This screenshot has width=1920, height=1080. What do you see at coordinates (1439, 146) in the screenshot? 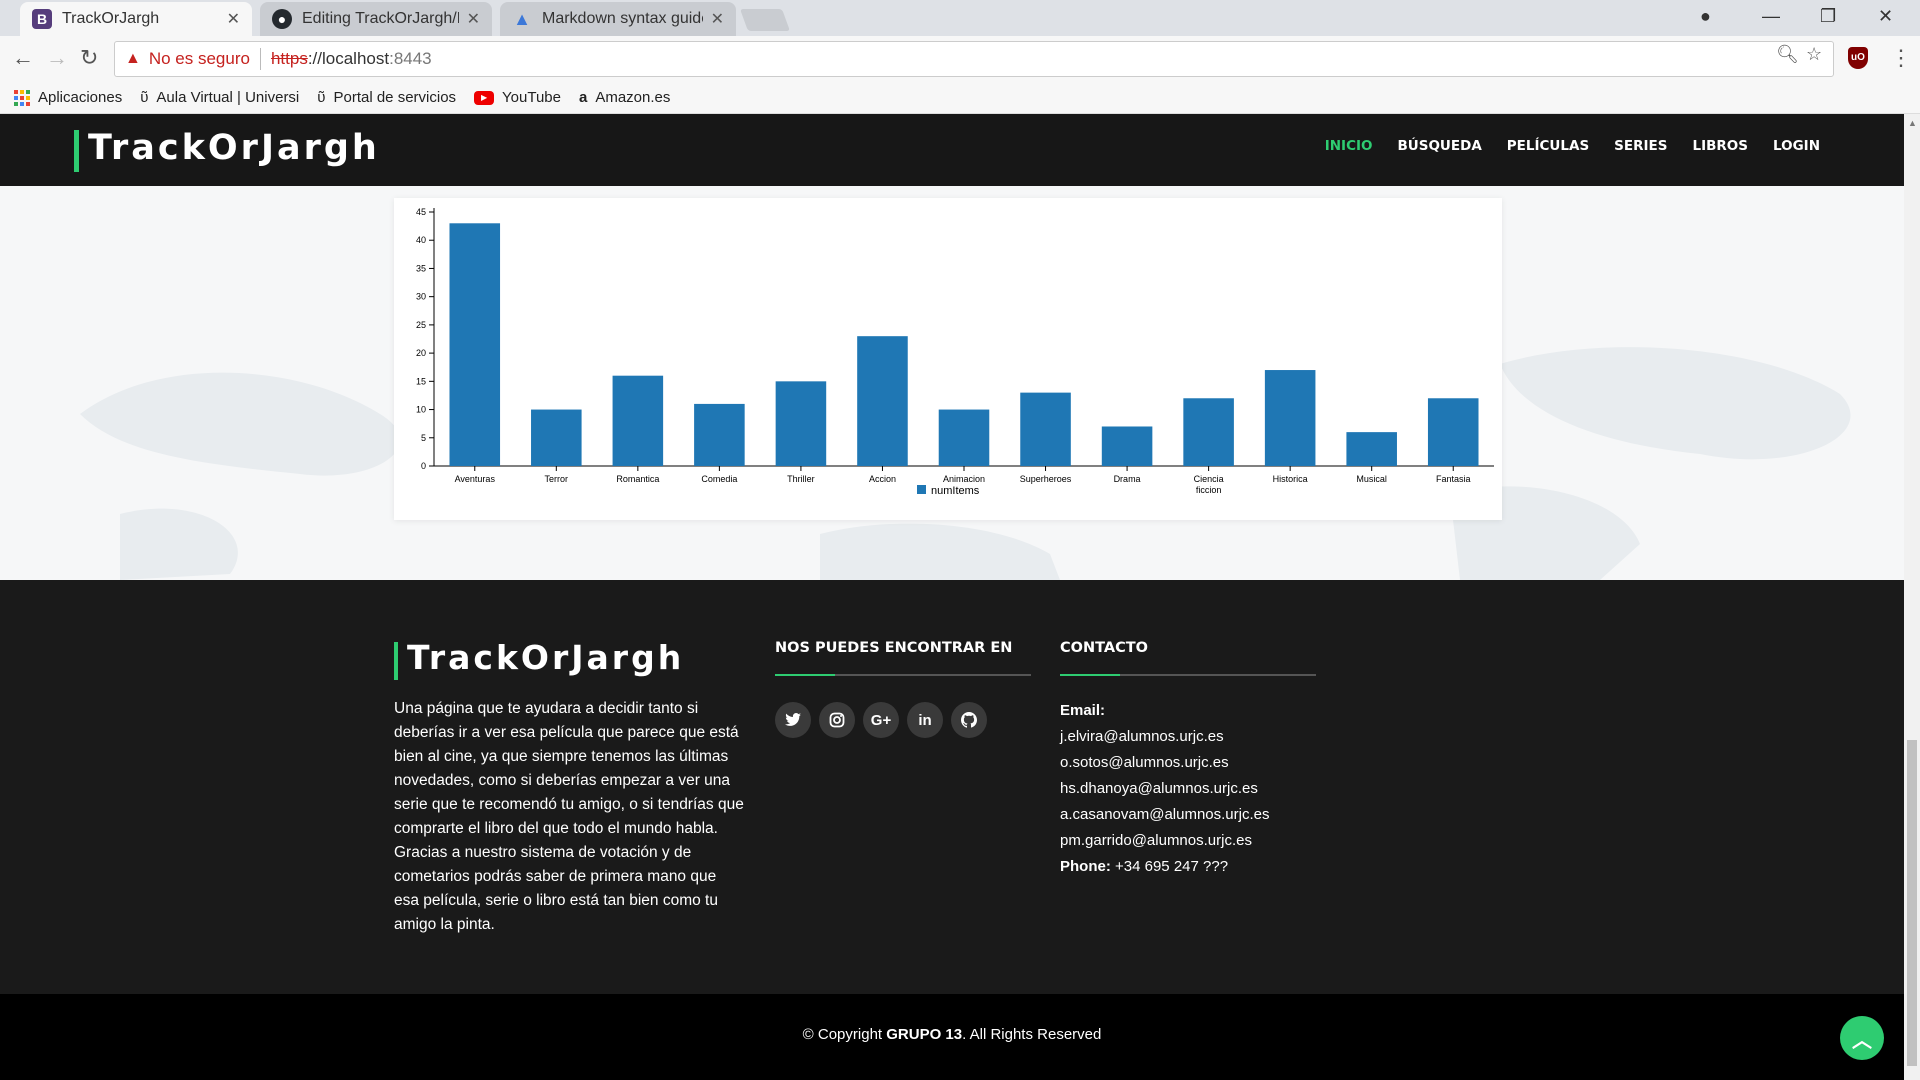
I see `nav-busqueda: BÚSQUEDA` at bounding box center [1439, 146].